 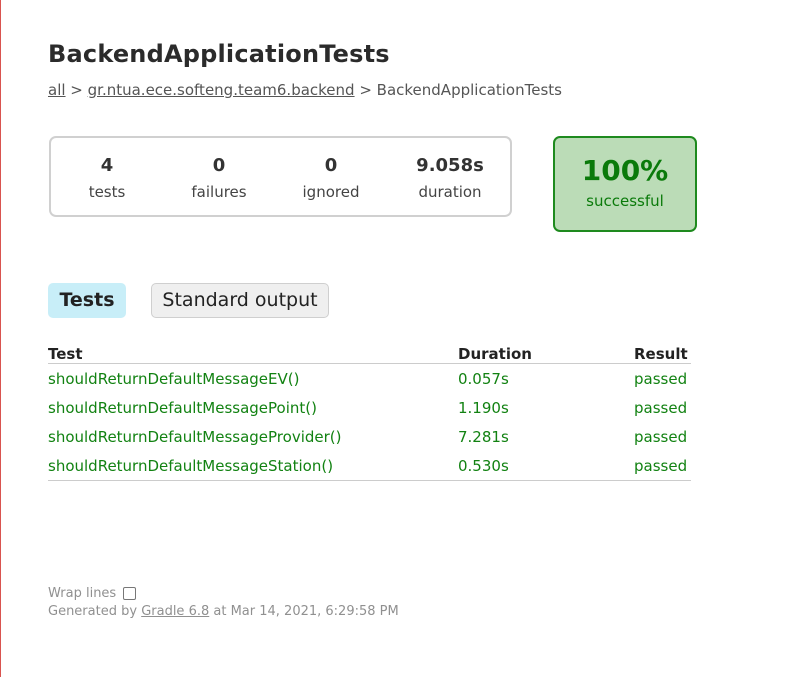 I want to click on failures-label: failures, so click(x=219, y=192).